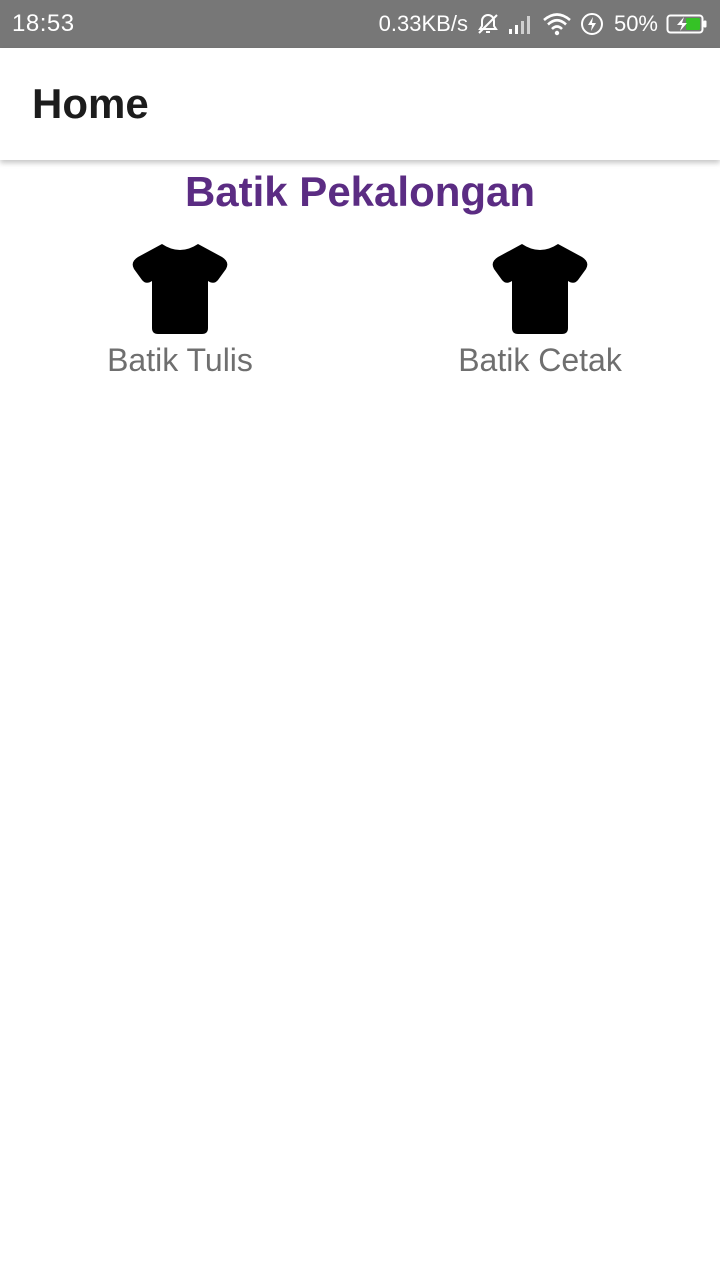  What do you see at coordinates (360, 24) in the screenshot?
I see `status-bar: 18:53 0.33KB/s 50%` at bounding box center [360, 24].